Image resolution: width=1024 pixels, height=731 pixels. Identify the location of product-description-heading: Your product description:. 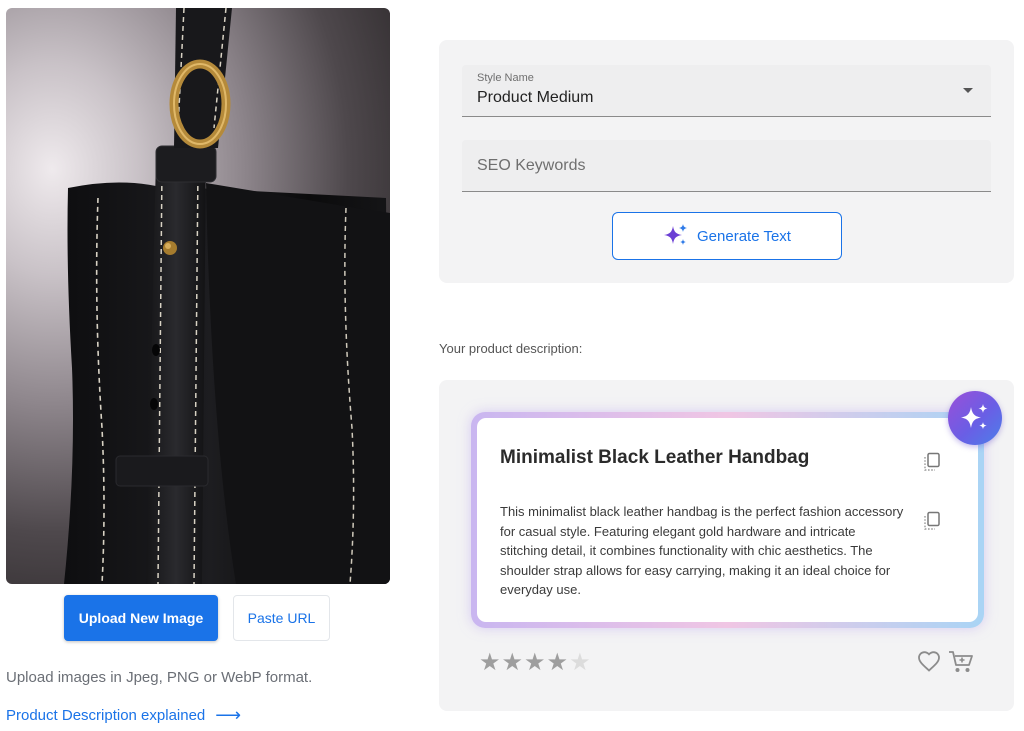
(511, 348).